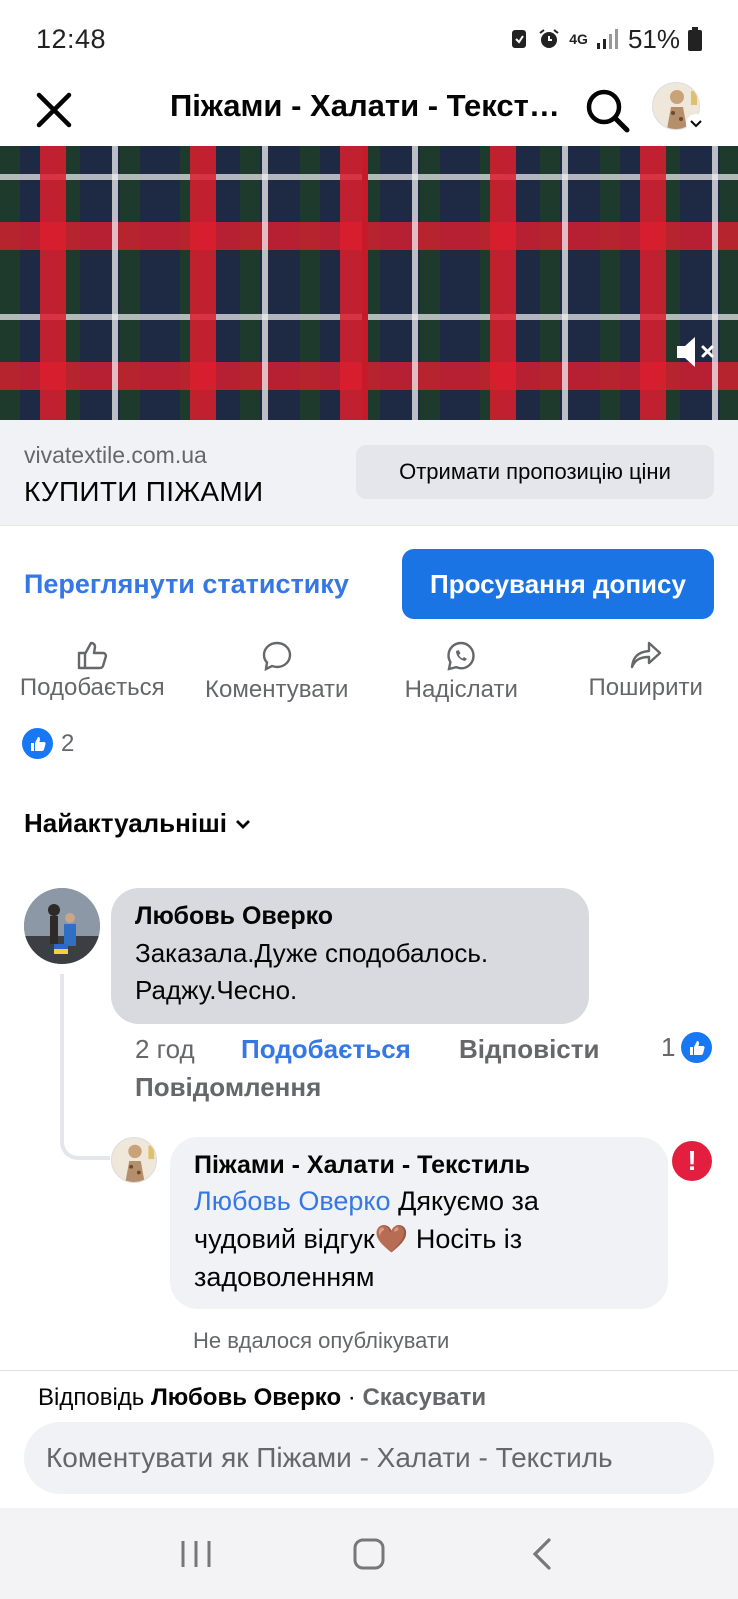 Image resolution: width=738 pixels, height=1599 pixels. Describe the element at coordinates (62, 926) in the screenshot. I see `commenter-avatar` at that location.